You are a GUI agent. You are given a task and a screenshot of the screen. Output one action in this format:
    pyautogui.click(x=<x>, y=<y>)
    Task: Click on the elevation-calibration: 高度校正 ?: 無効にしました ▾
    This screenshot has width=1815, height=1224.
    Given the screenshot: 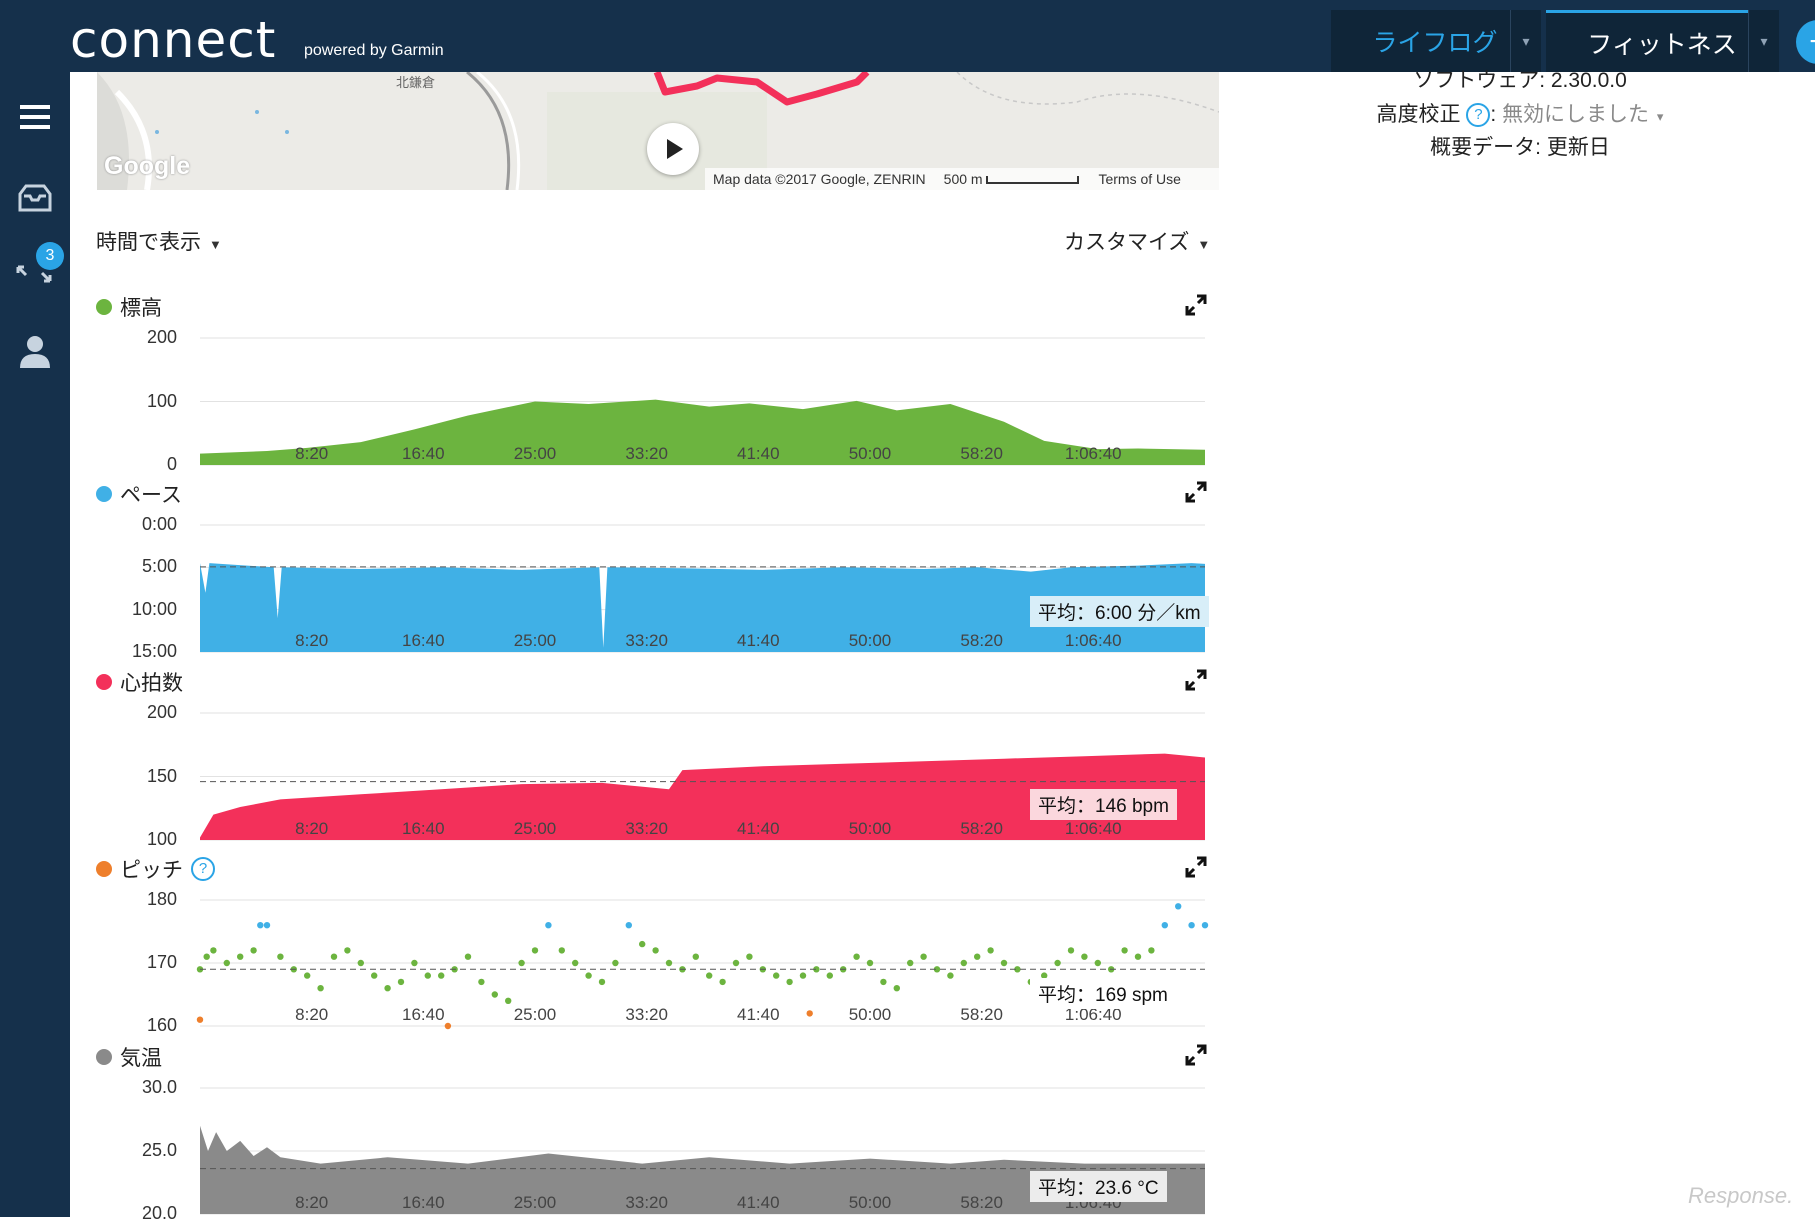 What is the action you would take?
    pyautogui.click(x=1520, y=115)
    